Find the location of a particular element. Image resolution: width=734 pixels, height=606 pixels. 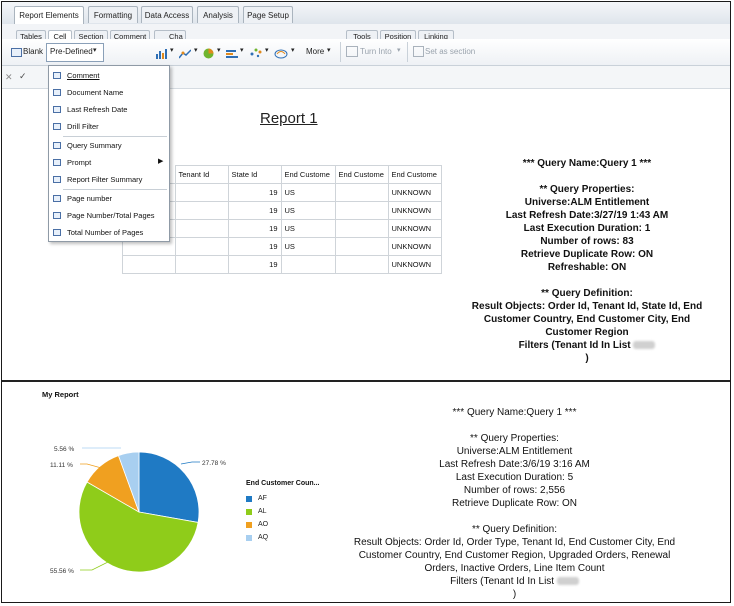

check-icon: ✓ is located at coordinates (23, 76).